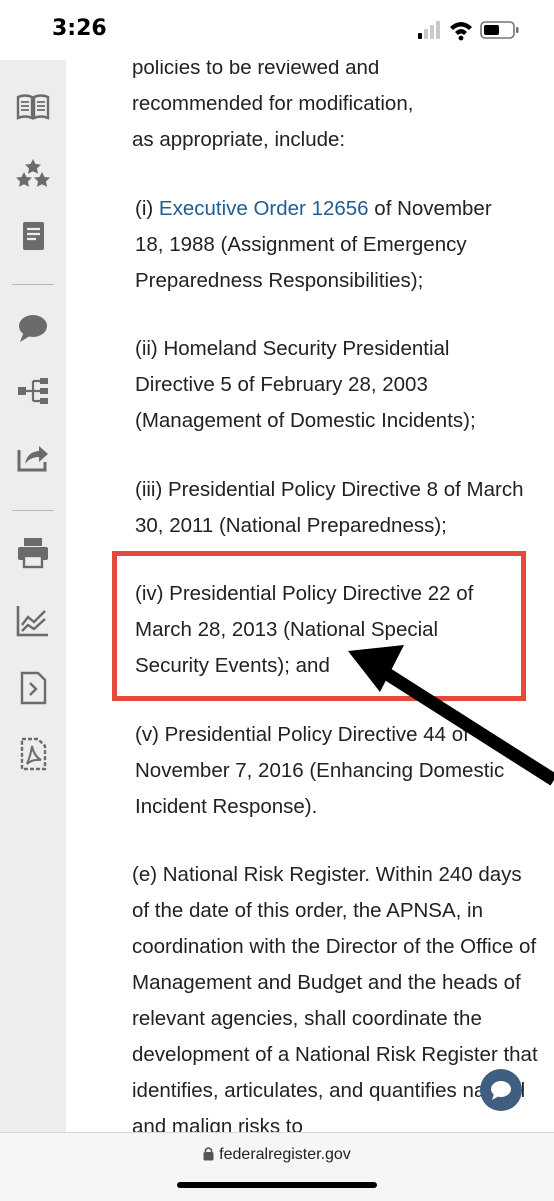 This screenshot has width=554, height=1201. What do you see at coordinates (277, 1166) in the screenshot?
I see `browser-url-bar: federalregister.gov` at bounding box center [277, 1166].